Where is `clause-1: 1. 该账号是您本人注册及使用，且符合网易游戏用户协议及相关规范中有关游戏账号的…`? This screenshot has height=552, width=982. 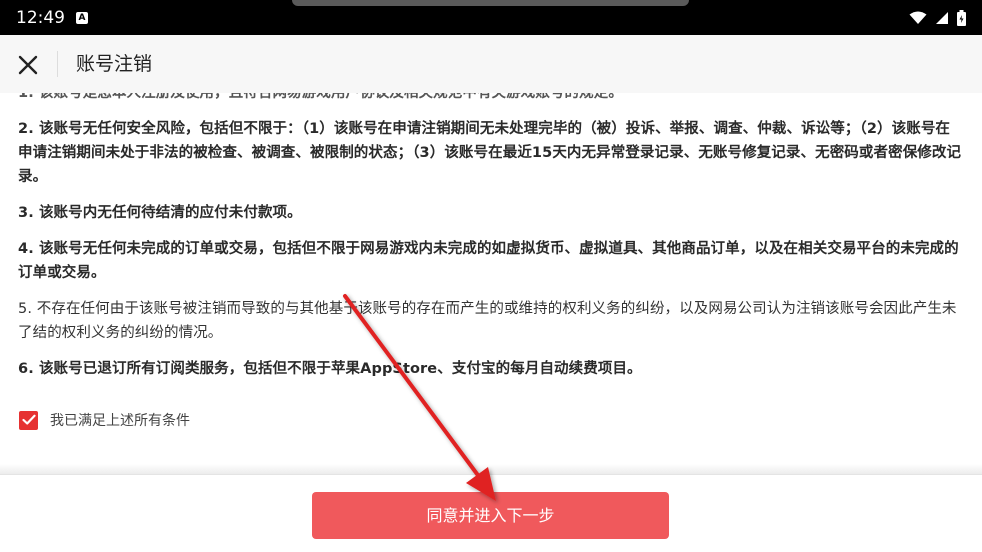 clause-1: 1. 该账号是您本人注册及使用，且符合网易游戏用户协议及相关规范中有关游戏账号的… is located at coordinates (320, 97).